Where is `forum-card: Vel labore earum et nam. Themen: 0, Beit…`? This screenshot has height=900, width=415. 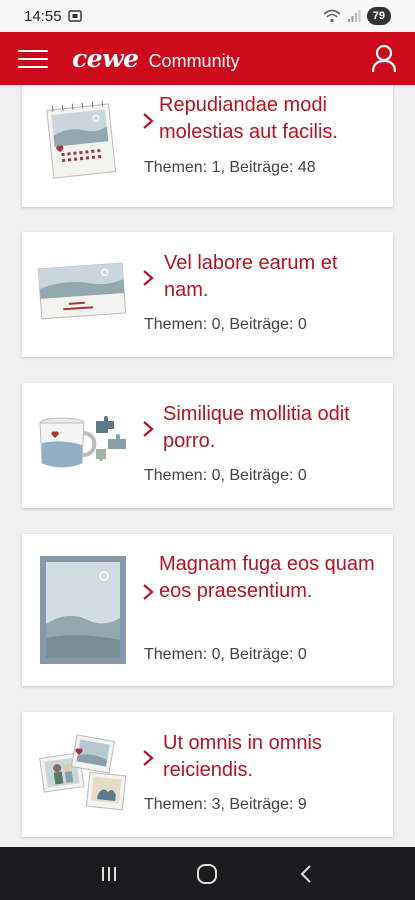
forum-card: Vel labore earum et nam. Themen: 0, Beit… is located at coordinates (207, 294).